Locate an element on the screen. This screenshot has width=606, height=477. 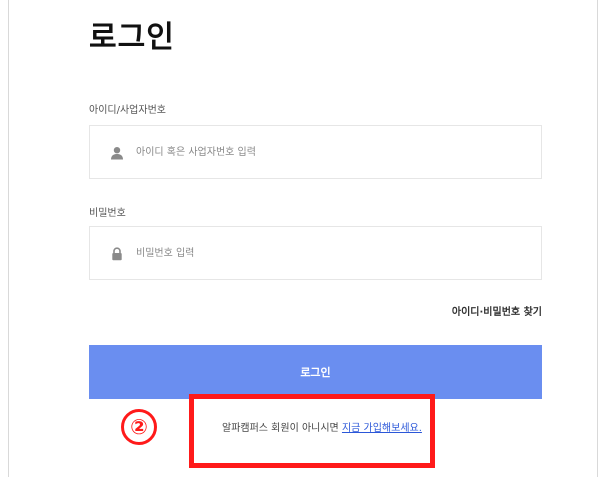
password-field is located at coordinates (315, 253).